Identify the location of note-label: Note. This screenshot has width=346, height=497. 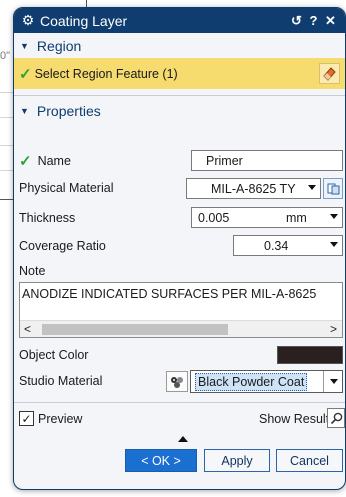
(32, 271).